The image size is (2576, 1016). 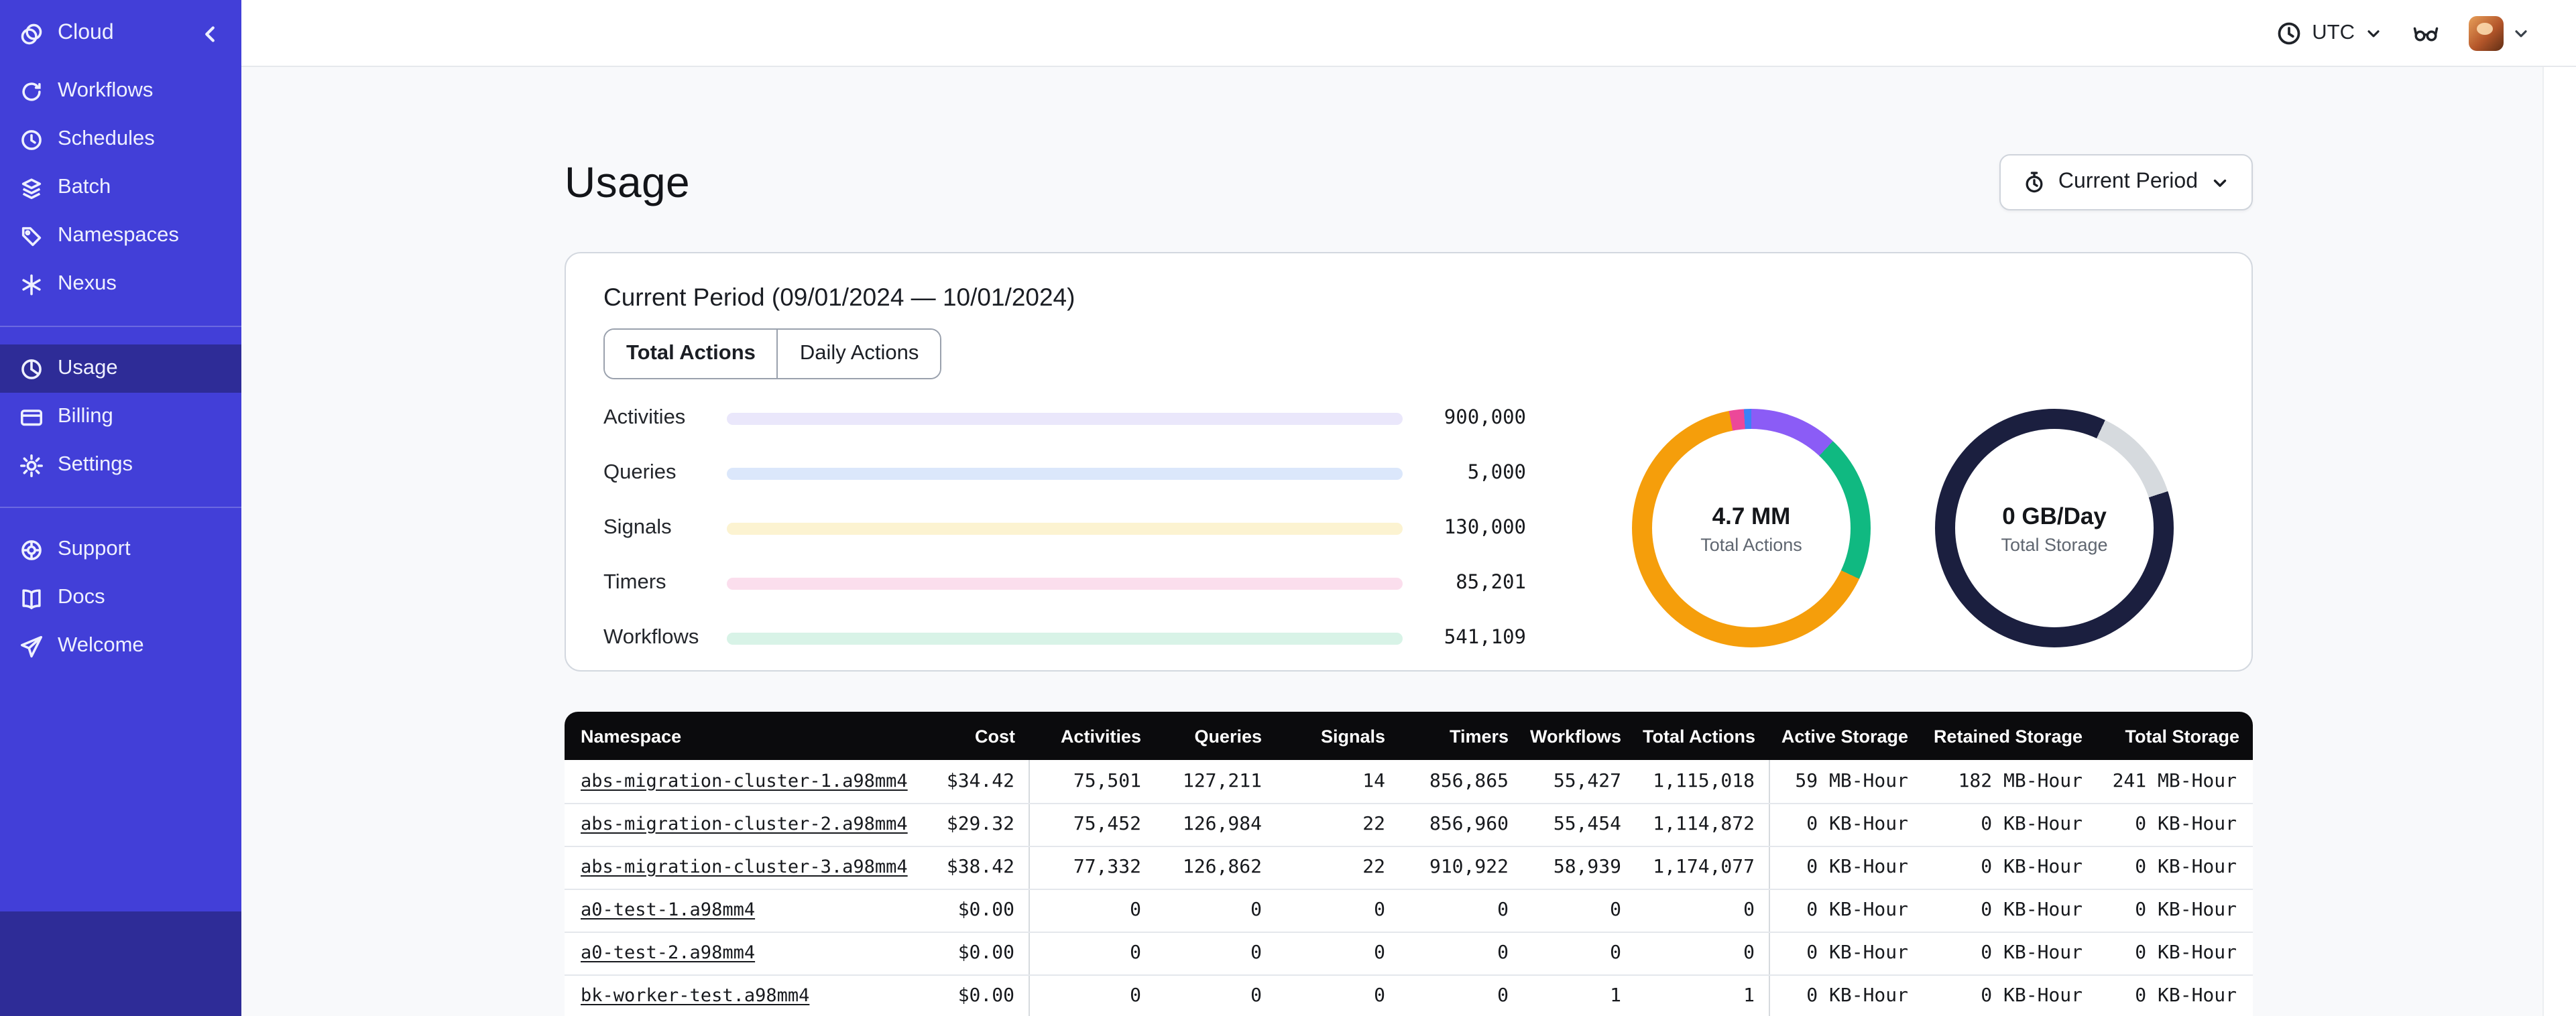 I want to click on timezone-selector: UTC, so click(x=2329, y=32).